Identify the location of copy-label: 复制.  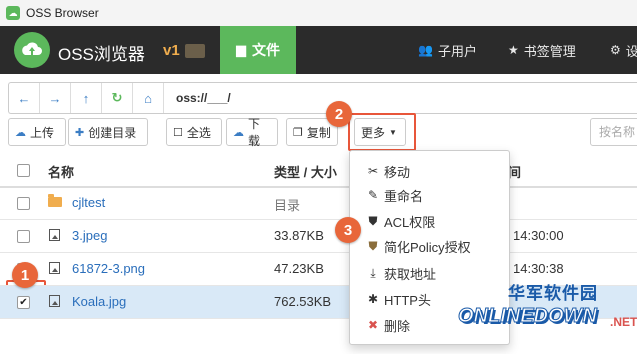
(318, 132).